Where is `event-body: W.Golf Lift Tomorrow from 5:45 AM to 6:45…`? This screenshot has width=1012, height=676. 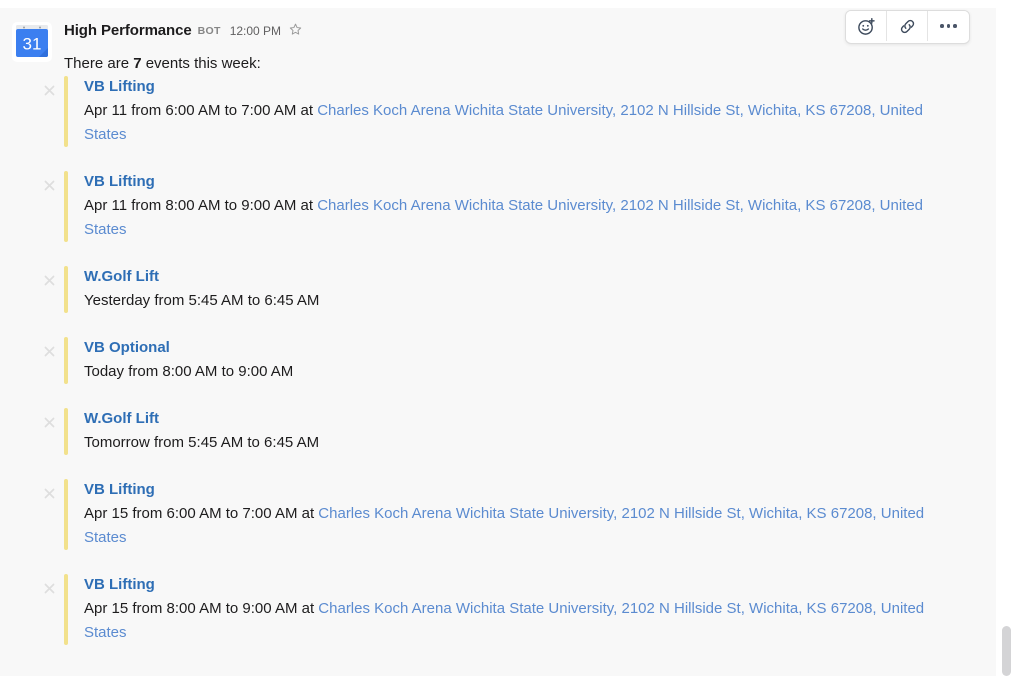
event-body: W.Golf Lift Tomorrow from 5:45 AM to 6:45… is located at coordinates (514, 431).